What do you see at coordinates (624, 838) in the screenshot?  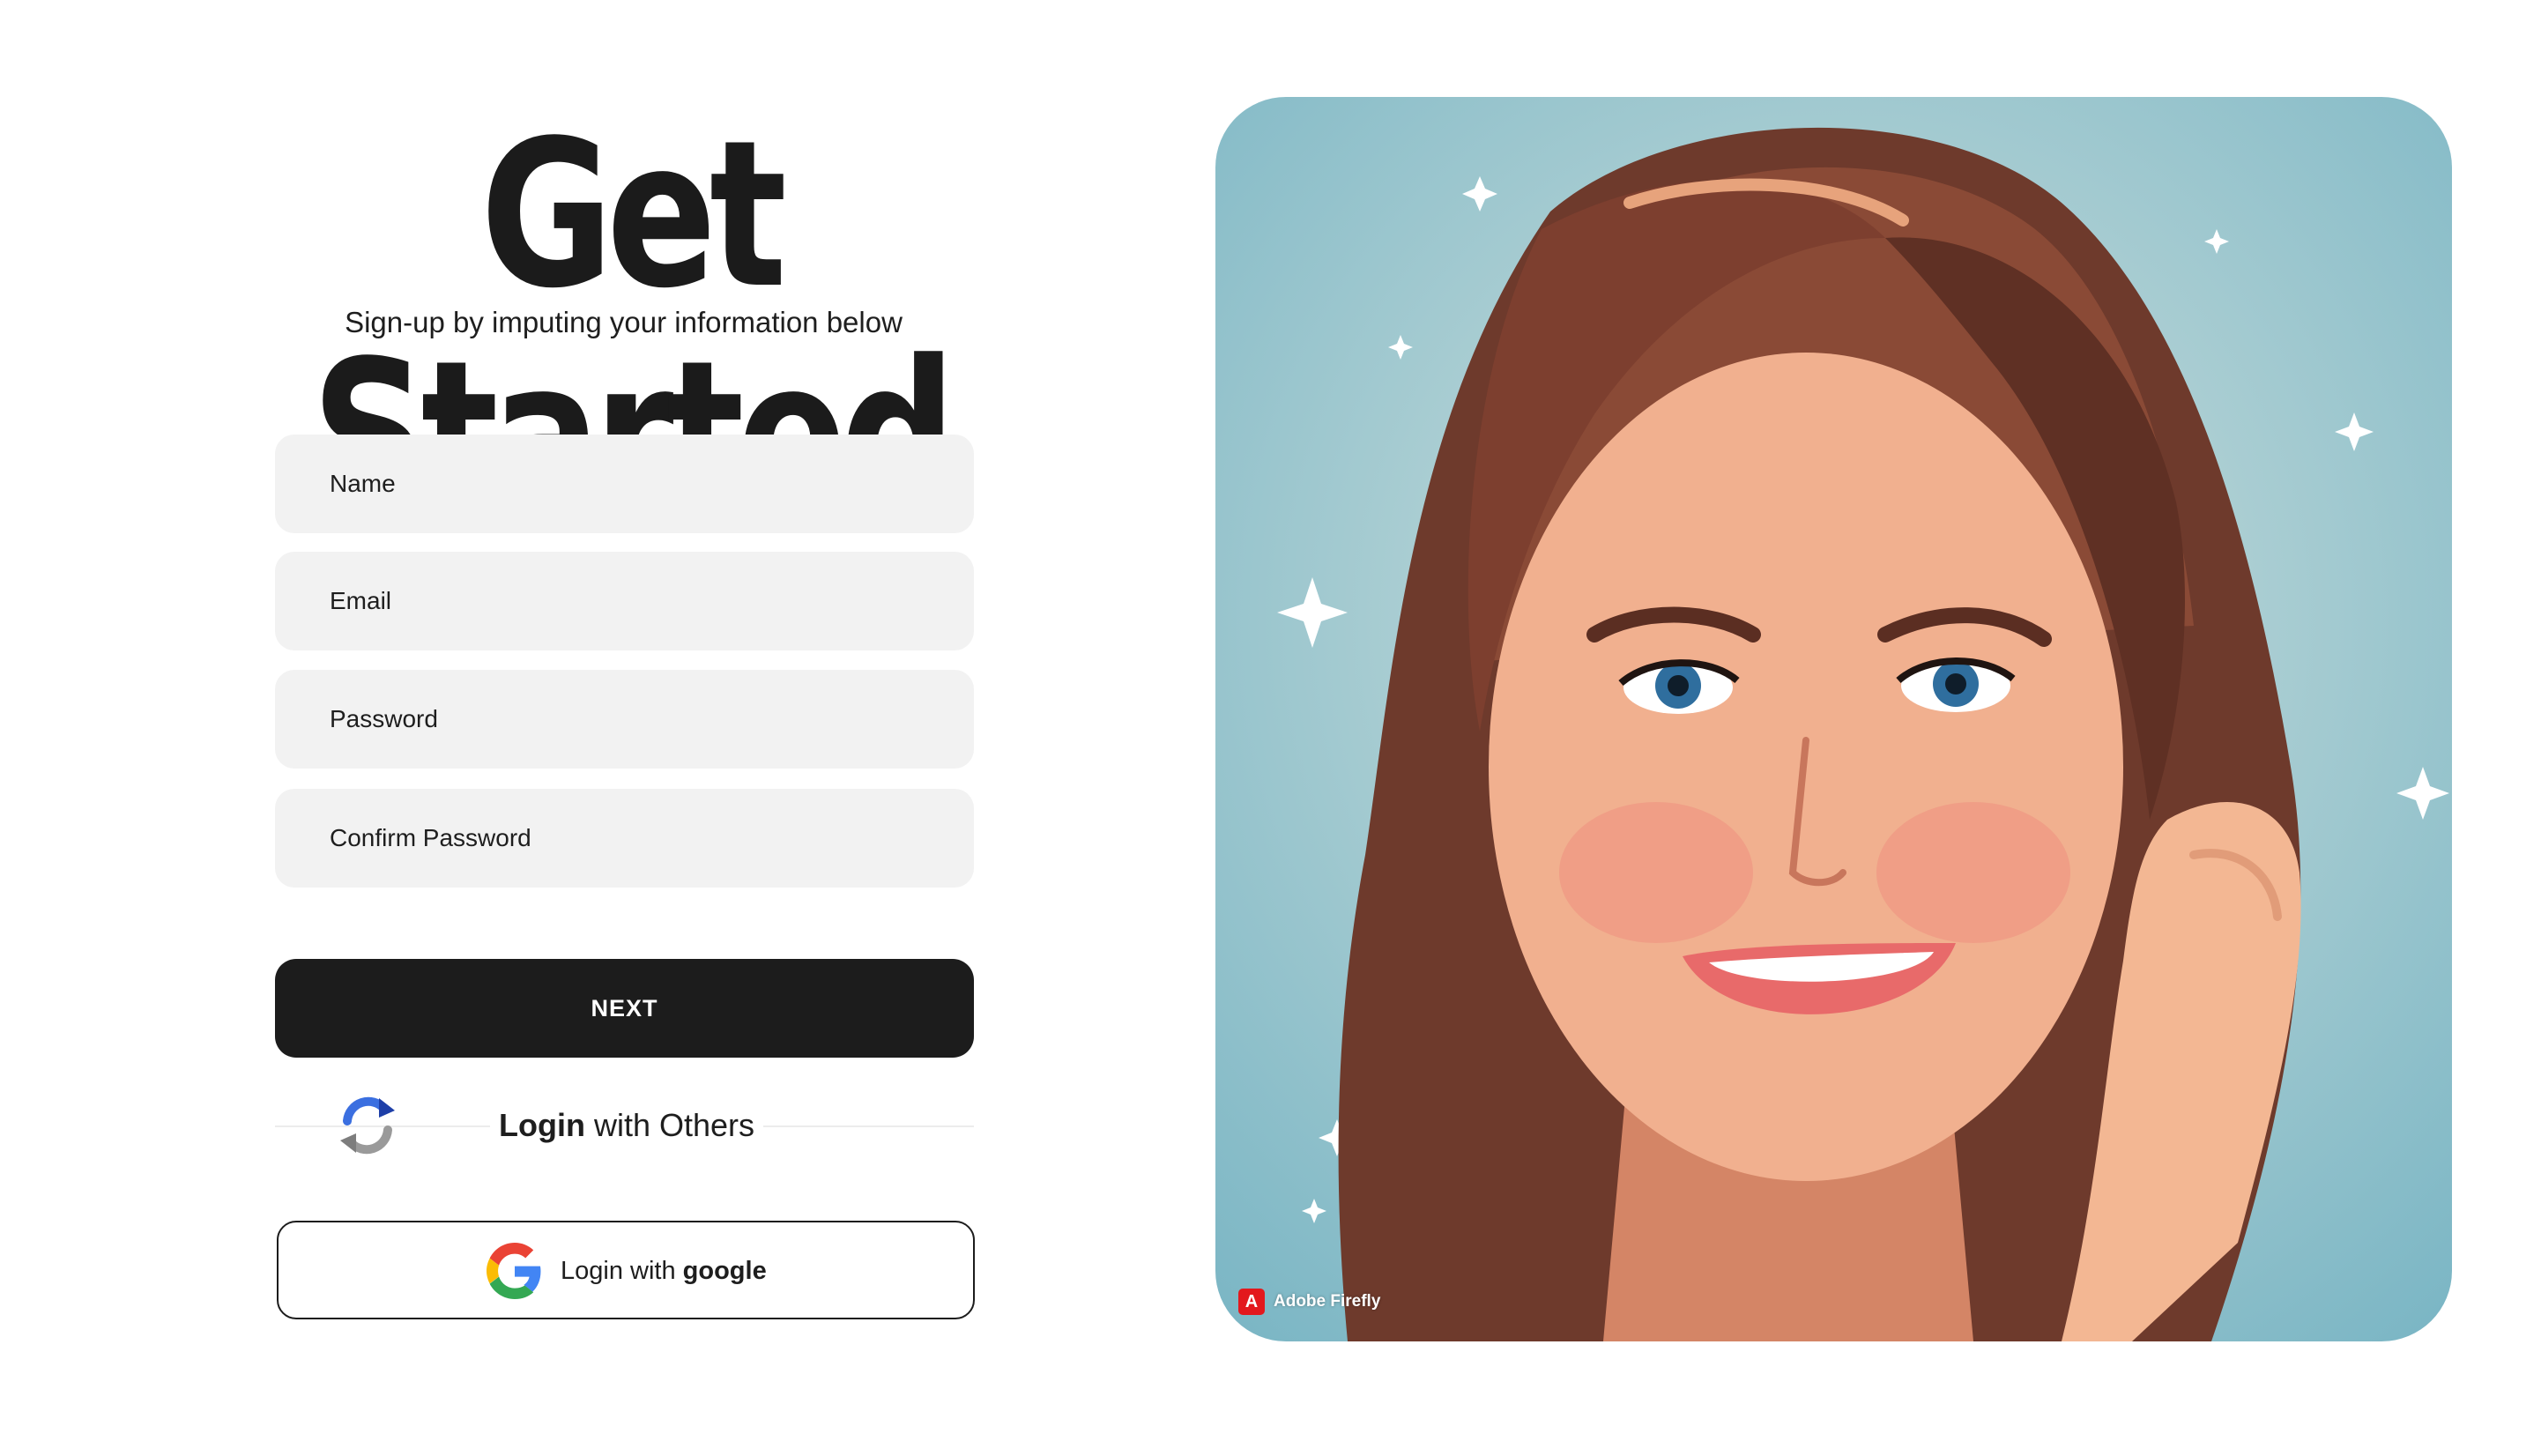 I see `confirm-password-input` at bounding box center [624, 838].